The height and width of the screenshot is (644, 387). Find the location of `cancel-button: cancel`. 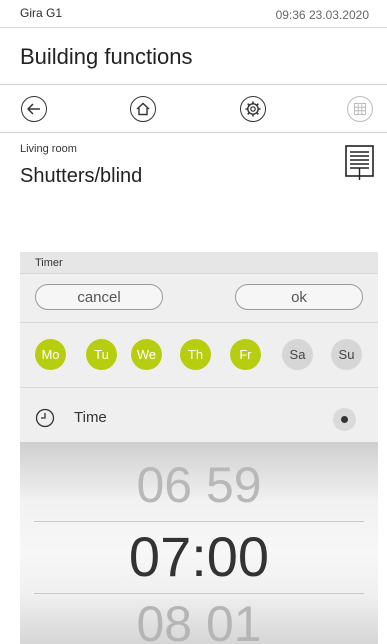

cancel-button: cancel is located at coordinates (99, 297).